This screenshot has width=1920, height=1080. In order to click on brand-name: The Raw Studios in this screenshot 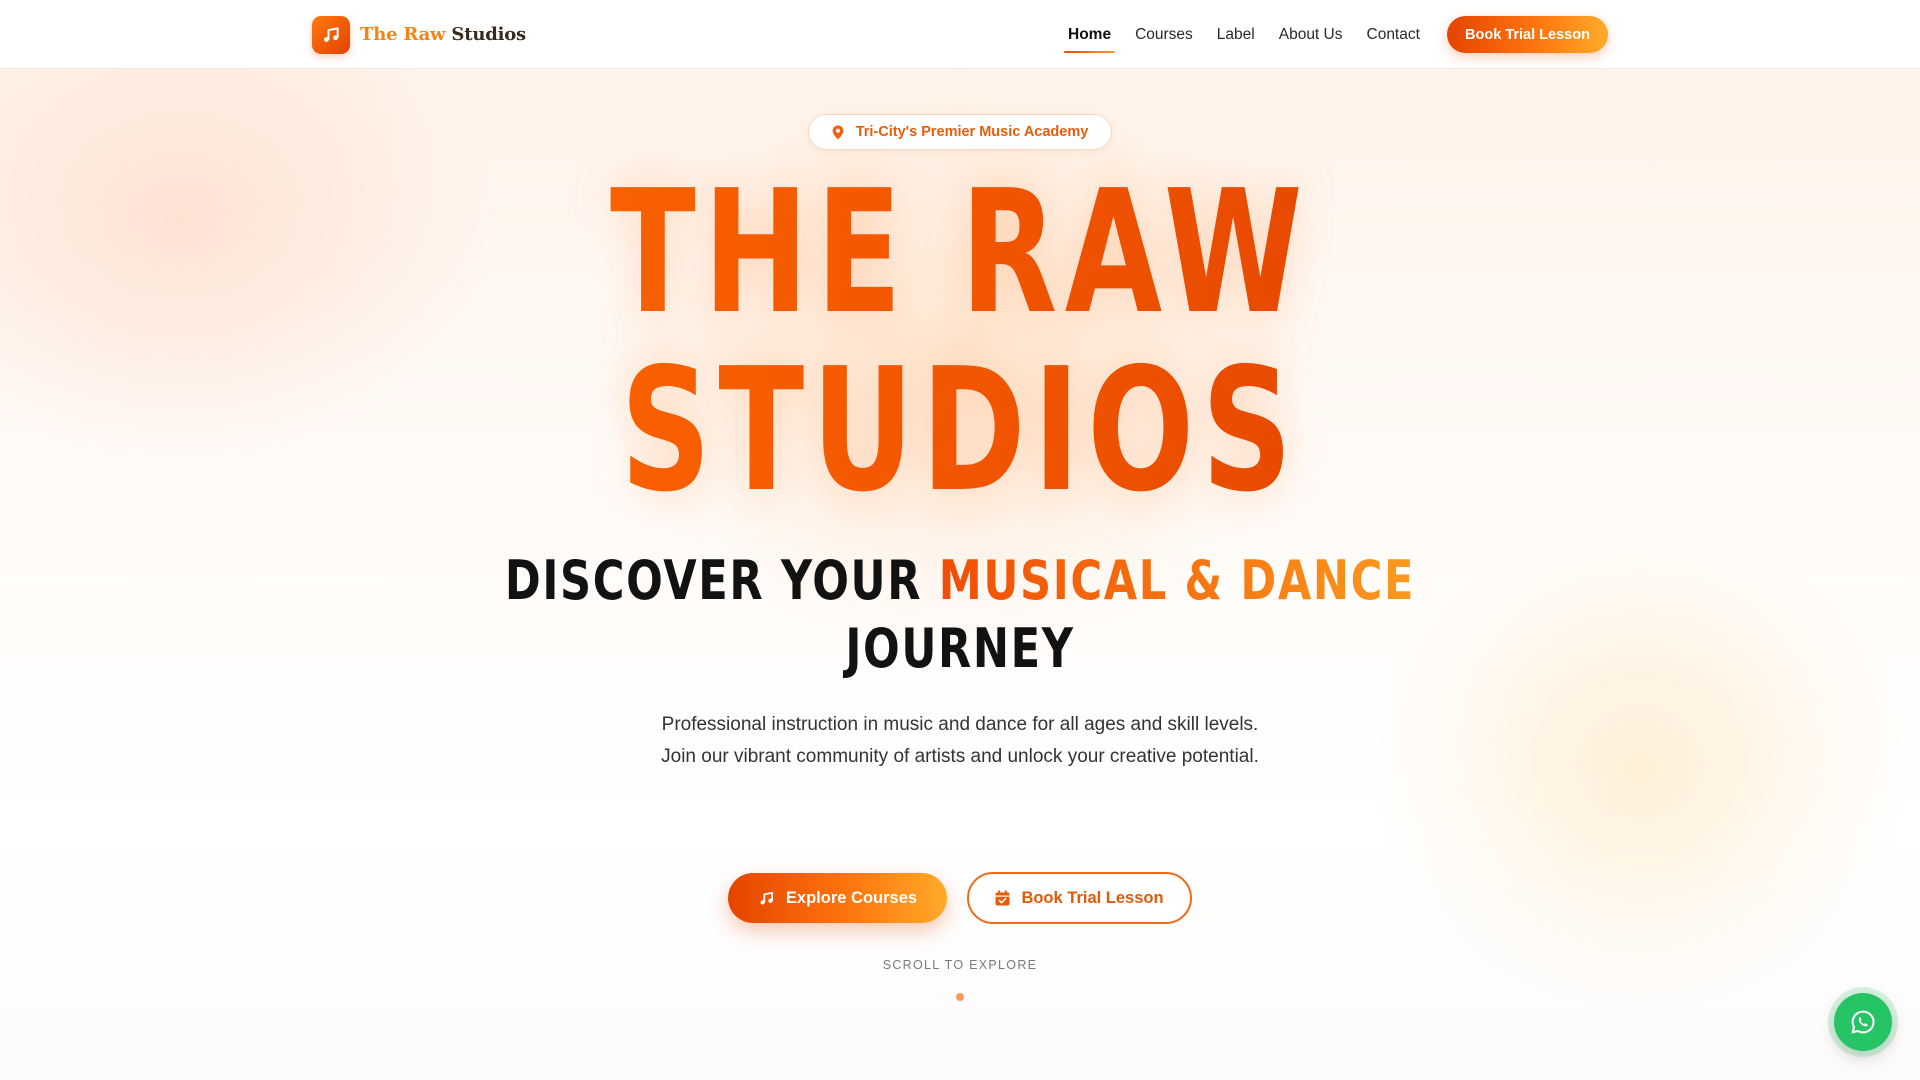, I will do `click(443, 34)`.